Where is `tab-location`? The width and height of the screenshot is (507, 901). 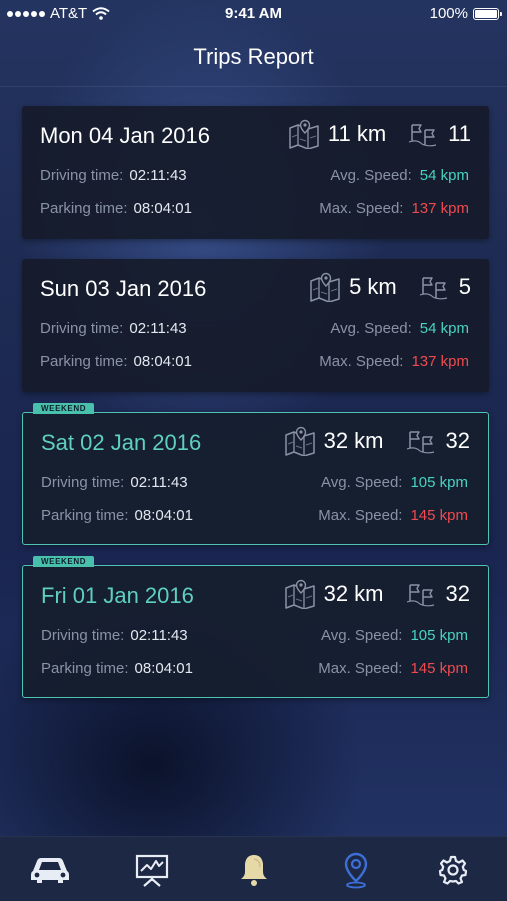 tab-location is located at coordinates (356, 870).